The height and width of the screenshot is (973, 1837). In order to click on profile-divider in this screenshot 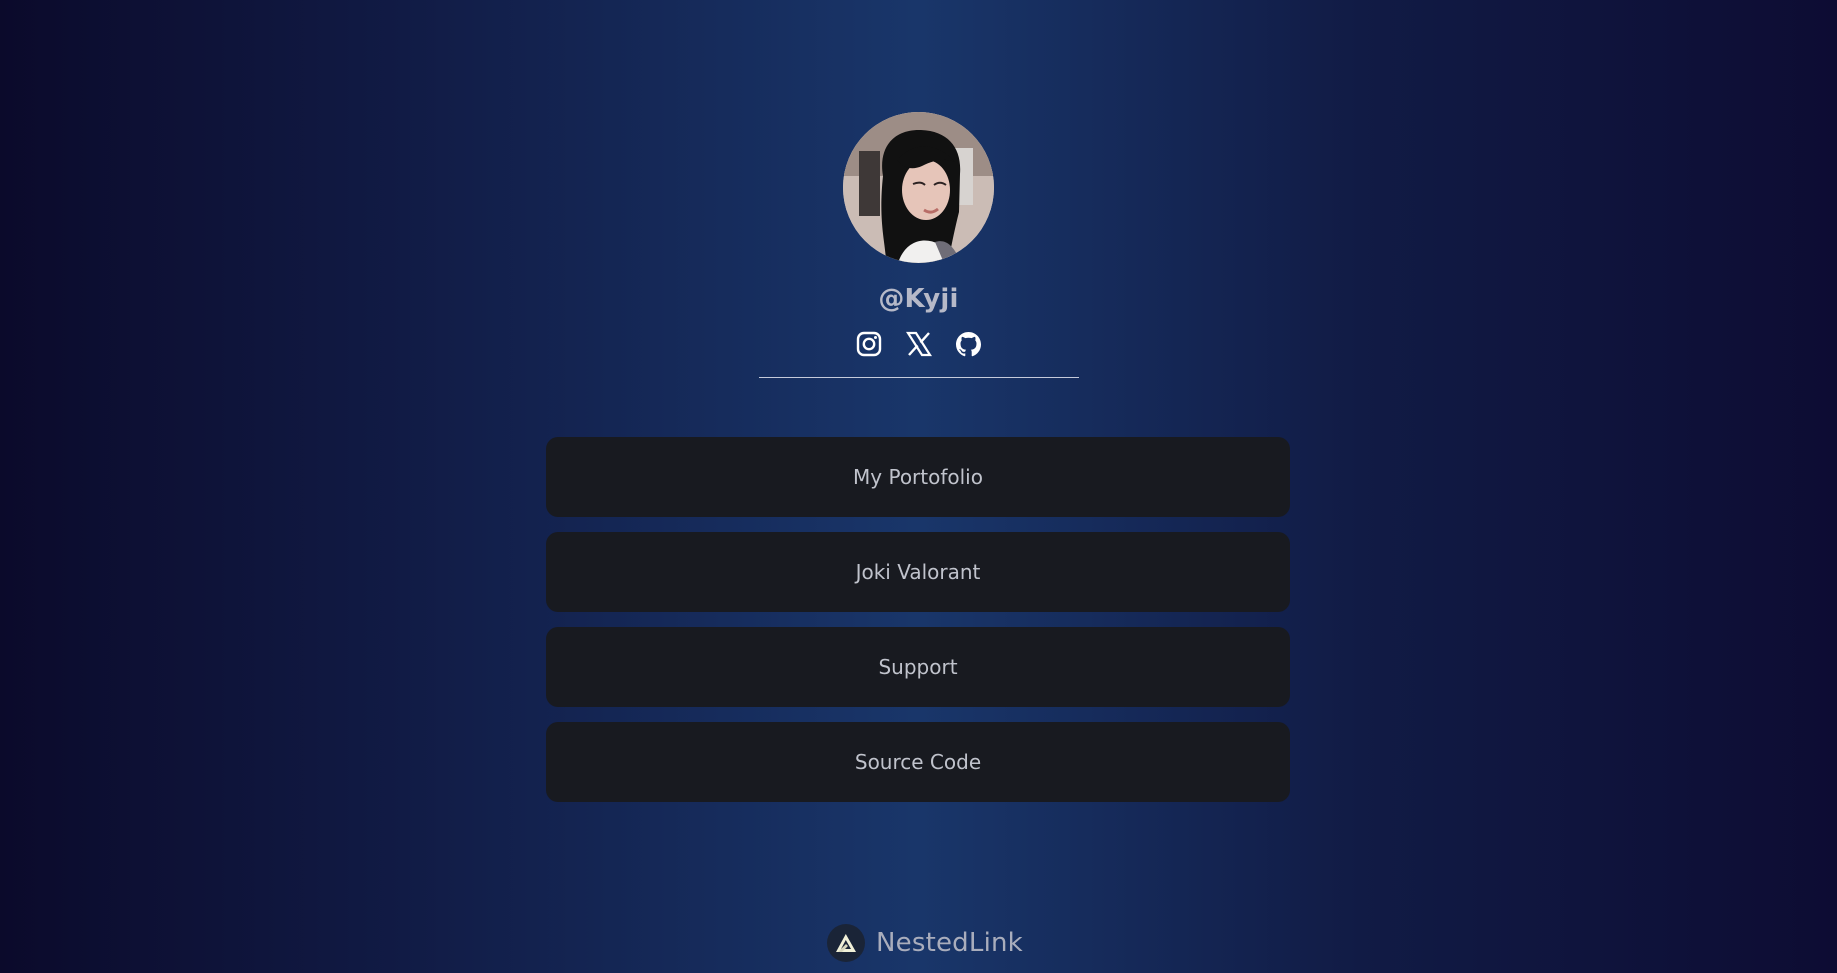, I will do `click(918, 377)`.